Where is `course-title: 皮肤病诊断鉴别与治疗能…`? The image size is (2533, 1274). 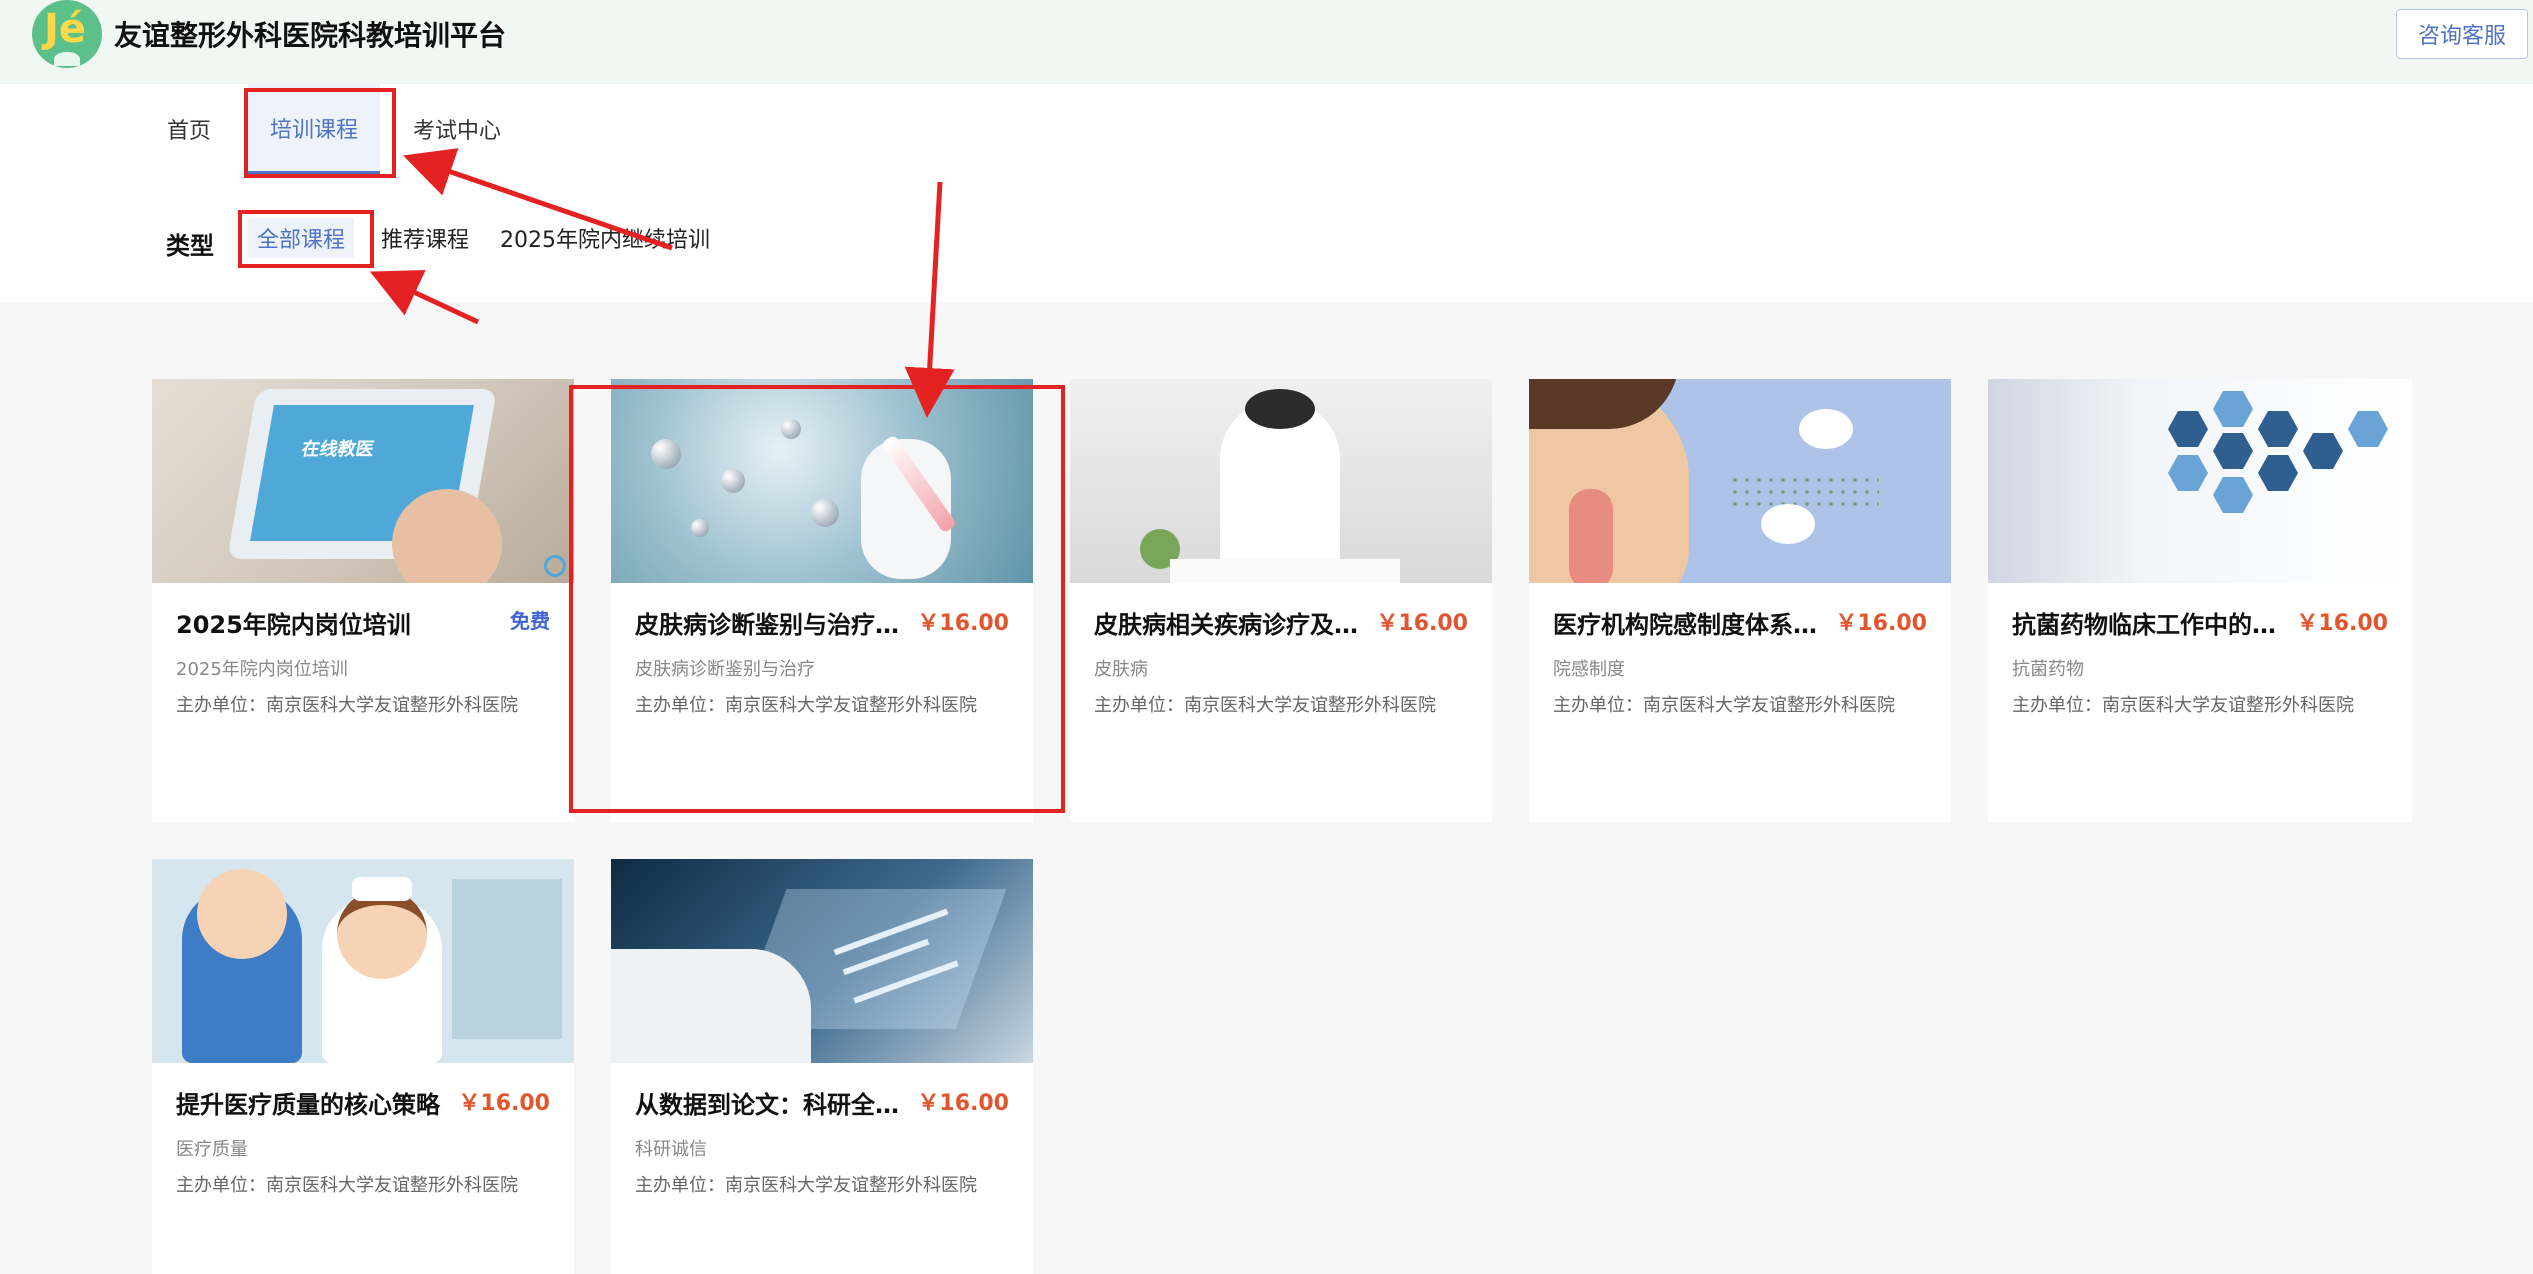 course-title: 皮肤病诊断鉴别与治疗能… is located at coordinates (775, 622).